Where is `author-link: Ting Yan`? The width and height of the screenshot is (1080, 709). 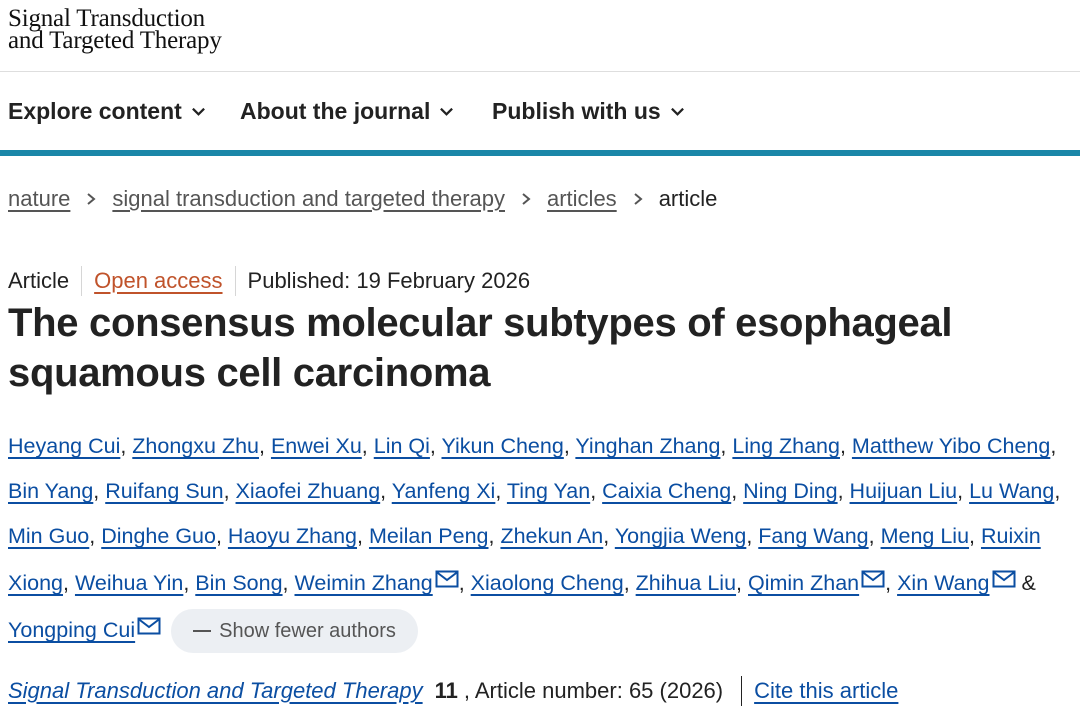 author-link: Ting Yan is located at coordinates (548, 491).